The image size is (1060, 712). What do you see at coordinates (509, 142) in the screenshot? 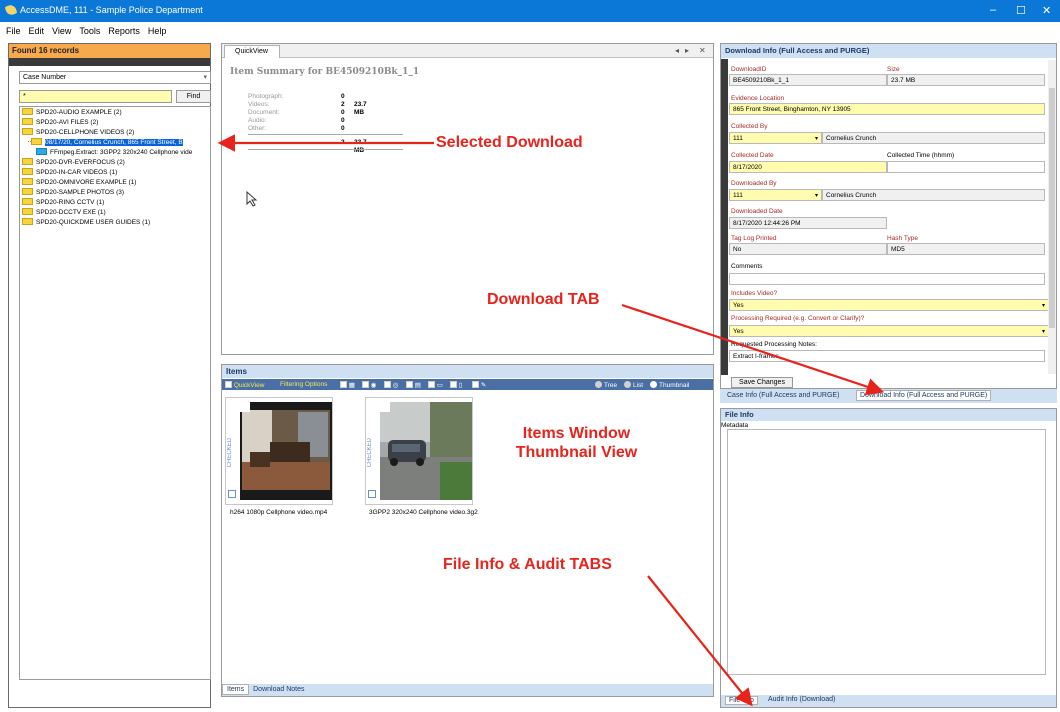
I see `annotation-selected-download: Selected Download` at bounding box center [509, 142].